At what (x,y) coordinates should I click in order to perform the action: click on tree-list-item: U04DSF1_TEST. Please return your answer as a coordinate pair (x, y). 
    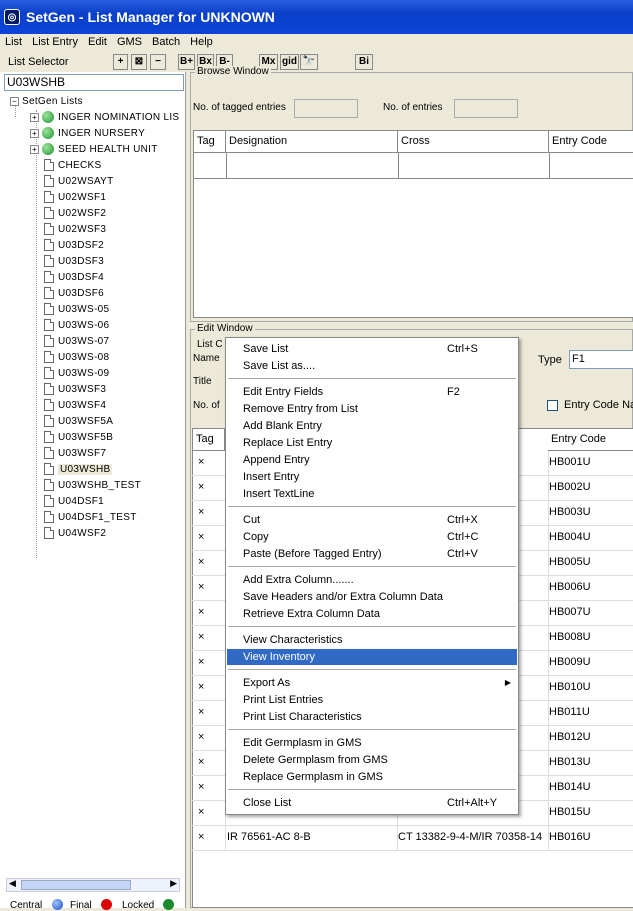
    Looking at the image, I should click on (90, 518).